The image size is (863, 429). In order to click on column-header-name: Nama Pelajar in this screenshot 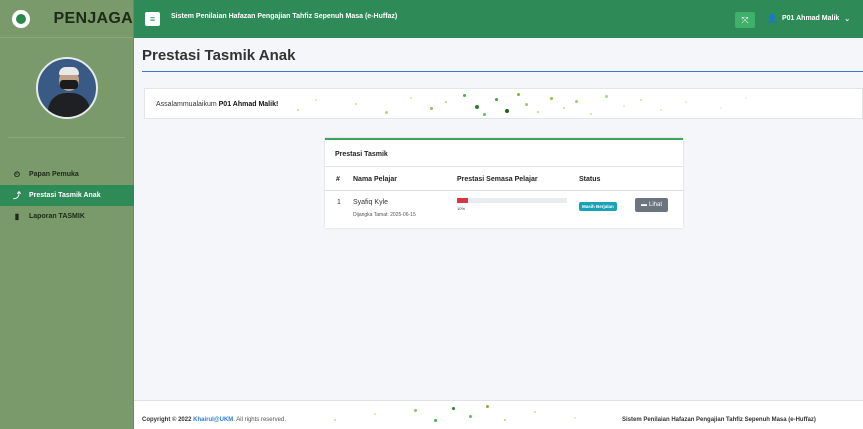, I will do `click(375, 179)`.